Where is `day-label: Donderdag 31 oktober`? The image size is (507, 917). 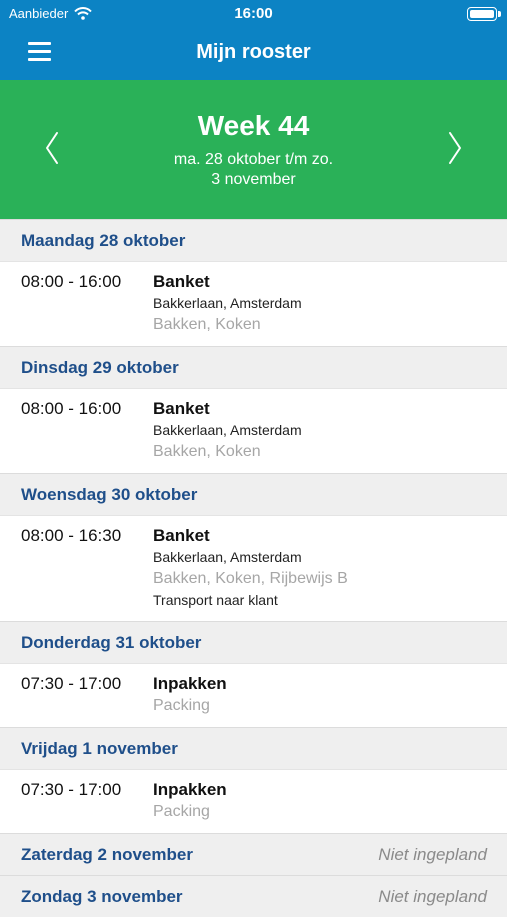
day-label: Donderdag 31 oktober is located at coordinates (111, 642).